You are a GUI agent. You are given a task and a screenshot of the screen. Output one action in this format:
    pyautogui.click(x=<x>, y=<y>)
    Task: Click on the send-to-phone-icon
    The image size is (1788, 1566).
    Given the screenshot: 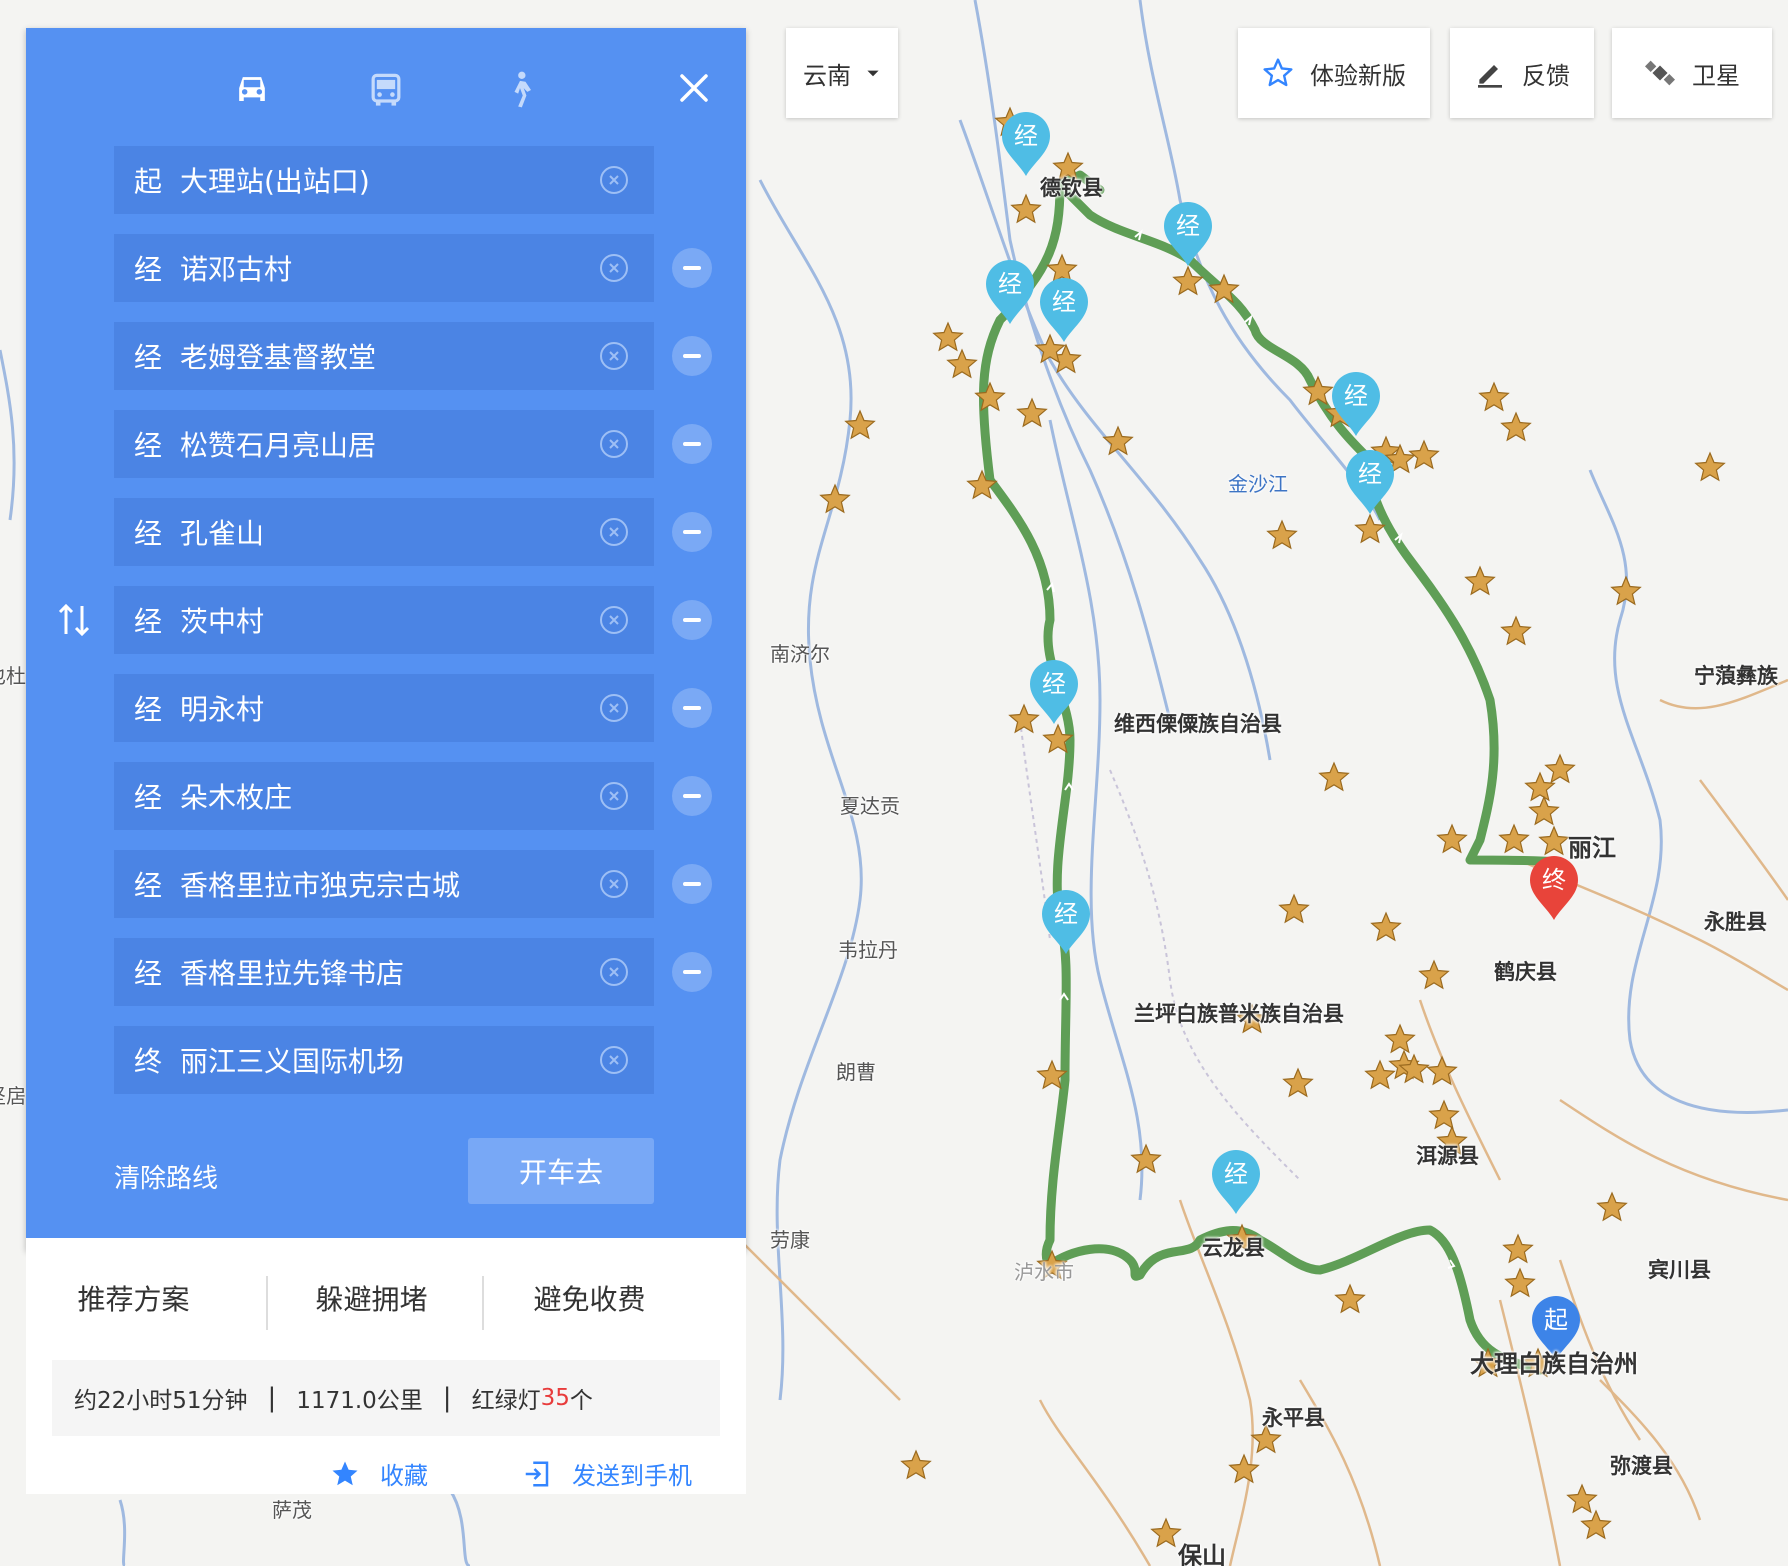 What is the action you would take?
    pyautogui.click(x=537, y=1473)
    